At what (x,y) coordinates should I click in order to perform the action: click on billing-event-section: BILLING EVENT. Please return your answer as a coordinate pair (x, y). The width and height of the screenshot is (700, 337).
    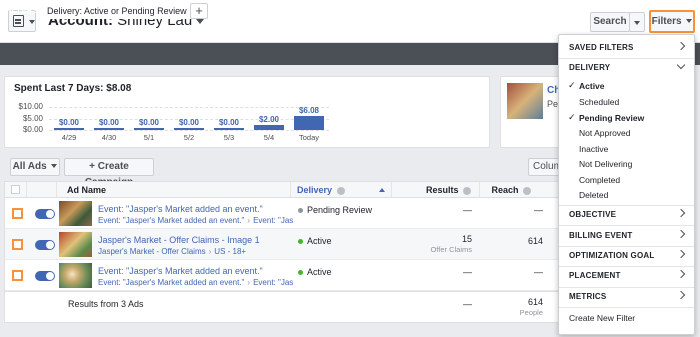
    Looking at the image, I should click on (601, 235).